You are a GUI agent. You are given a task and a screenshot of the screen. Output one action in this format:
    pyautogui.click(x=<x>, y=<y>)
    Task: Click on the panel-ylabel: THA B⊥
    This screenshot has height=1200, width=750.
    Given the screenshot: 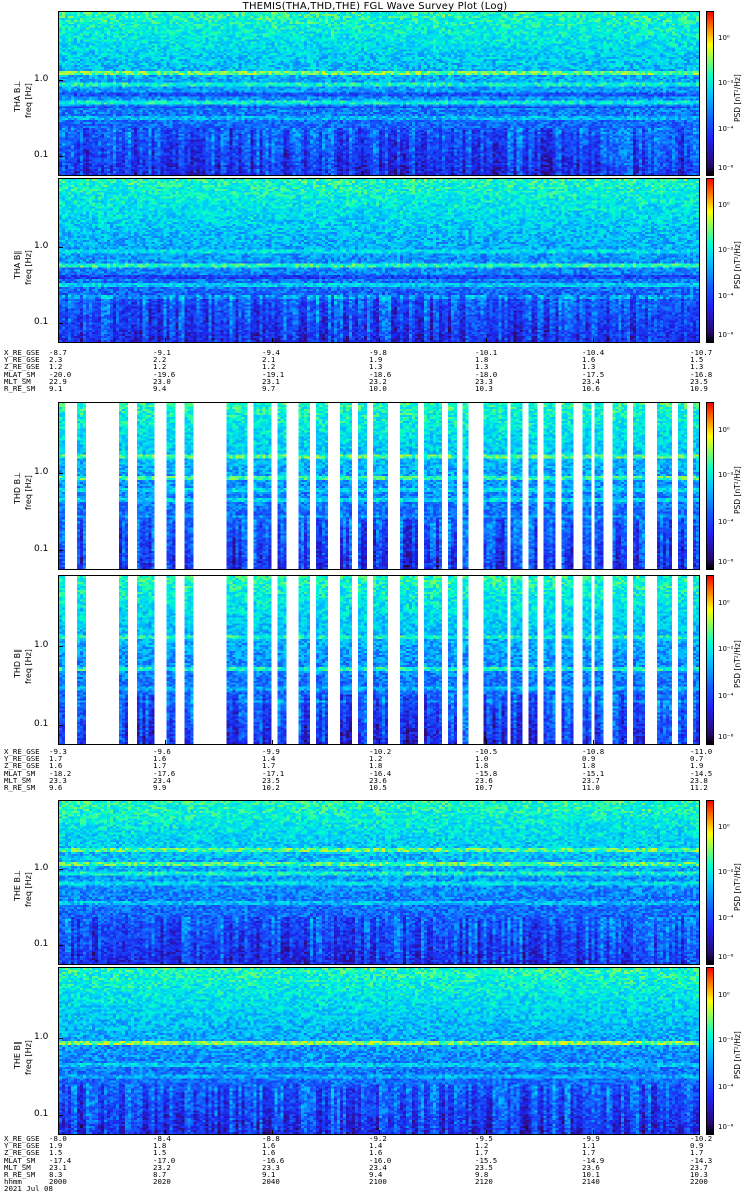 What is the action you would take?
    pyautogui.click(x=17, y=96)
    